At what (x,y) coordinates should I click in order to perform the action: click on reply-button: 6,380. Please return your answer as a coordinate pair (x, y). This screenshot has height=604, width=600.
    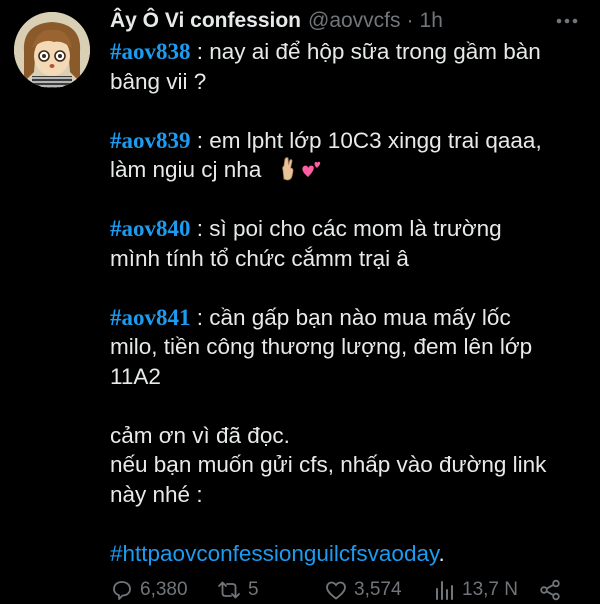
    Looking at the image, I should click on (149, 590).